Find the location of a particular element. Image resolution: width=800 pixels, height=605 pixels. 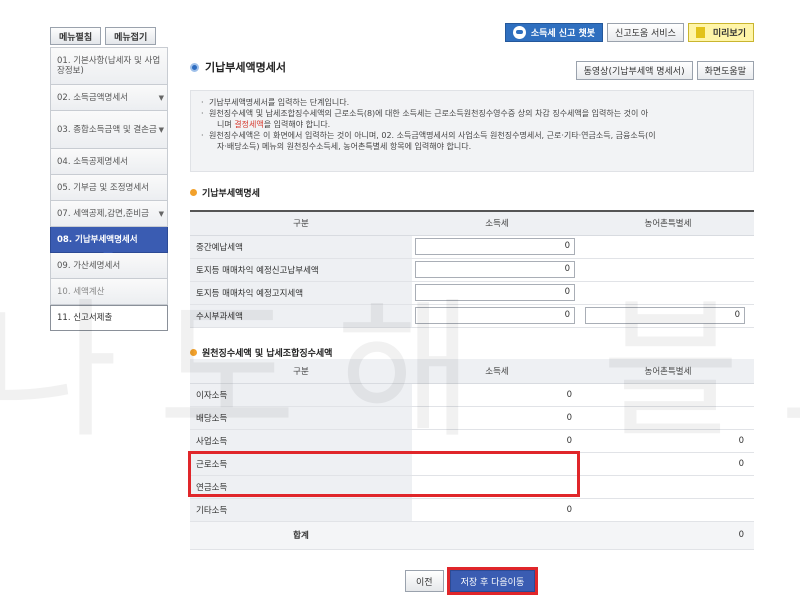

sum-row: 합계 0 is located at coordinates (472, 535).